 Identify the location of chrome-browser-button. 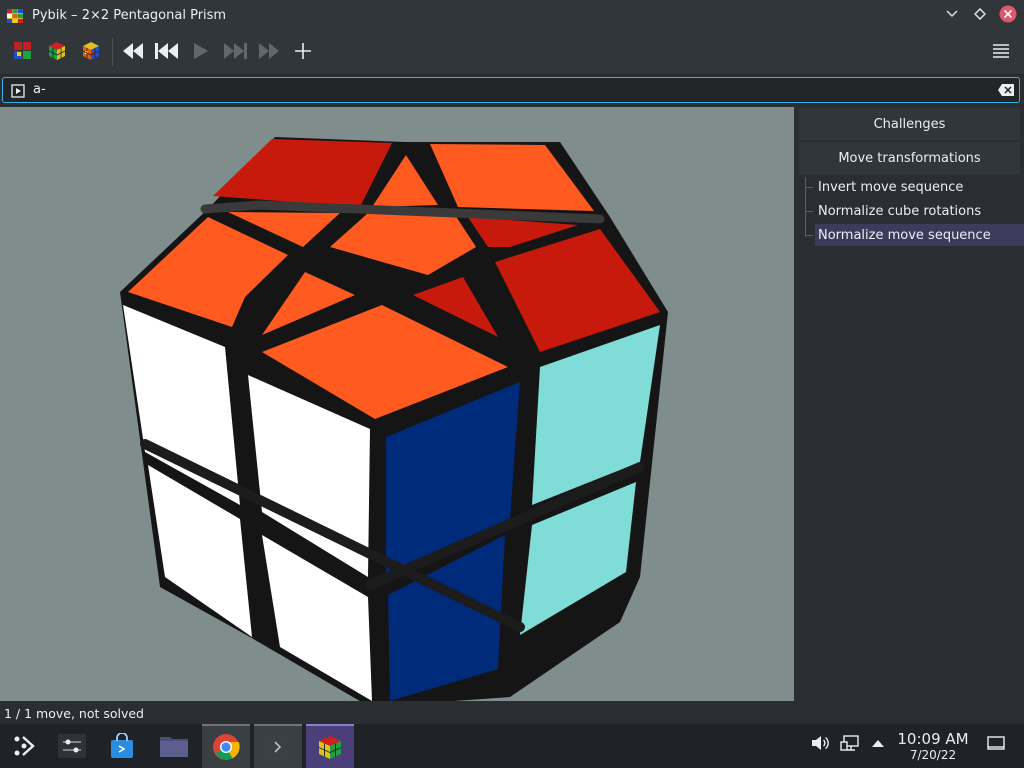
(226, 746).